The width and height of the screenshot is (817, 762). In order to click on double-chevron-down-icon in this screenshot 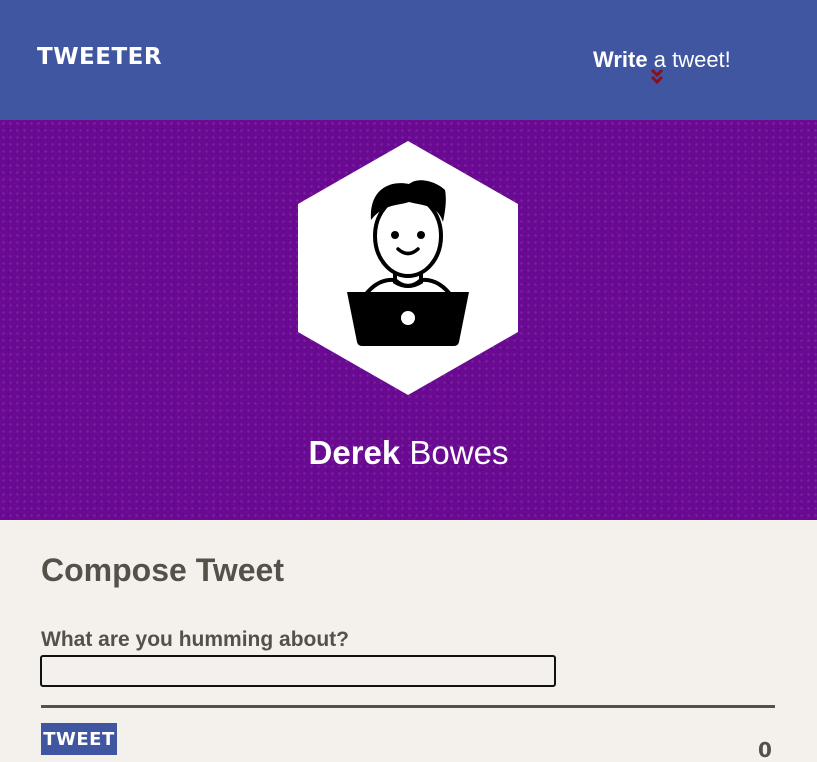, I will do `click(657, 77)`.